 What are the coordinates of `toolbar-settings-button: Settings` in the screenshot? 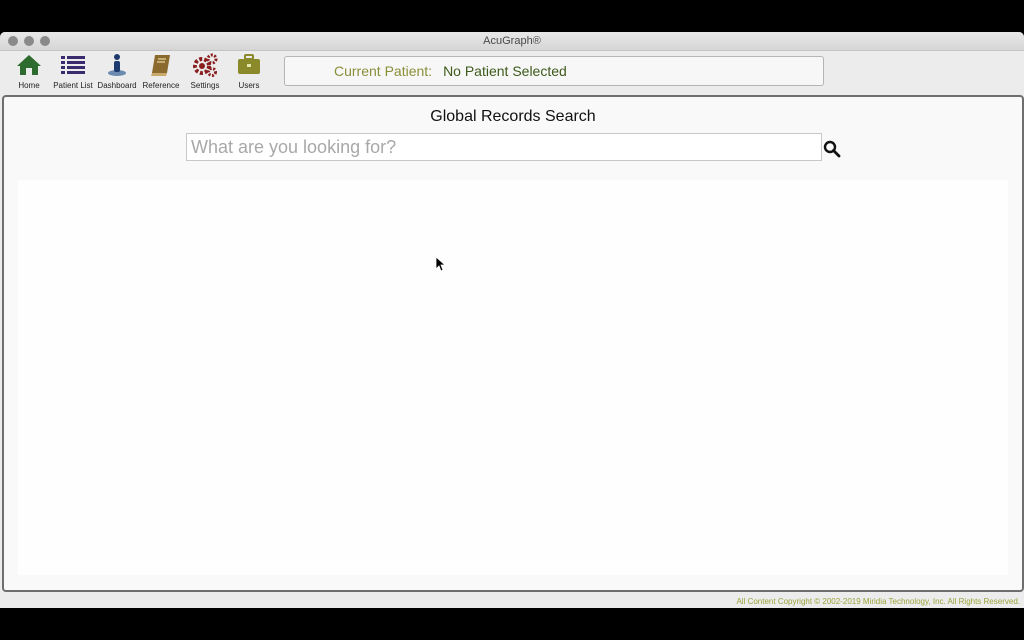 It's located at (205, 73).